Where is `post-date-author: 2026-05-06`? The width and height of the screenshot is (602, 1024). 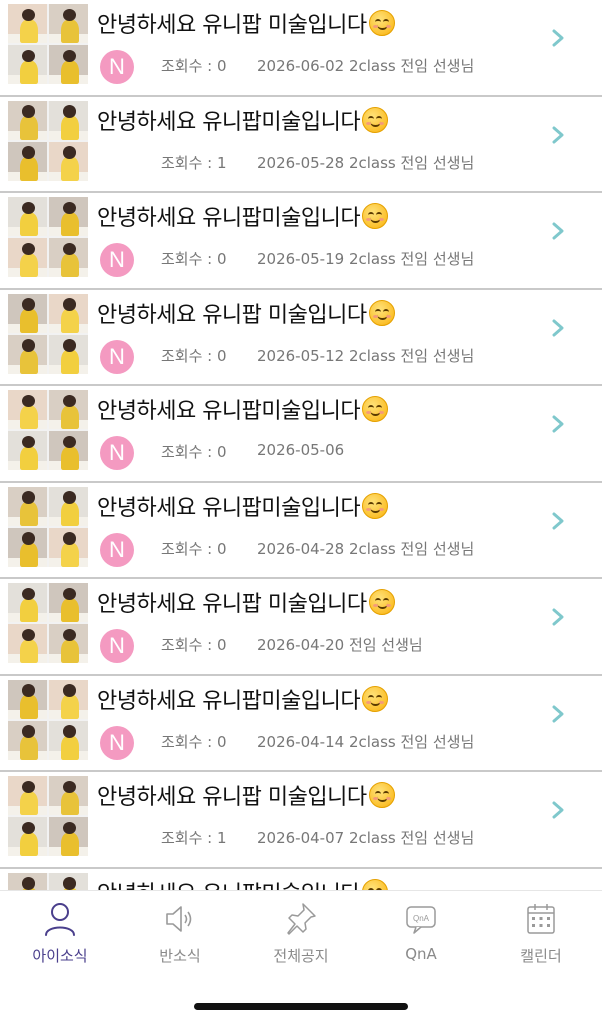 post-date-author: 2026-05-06 is located at coordinates (301, 450).